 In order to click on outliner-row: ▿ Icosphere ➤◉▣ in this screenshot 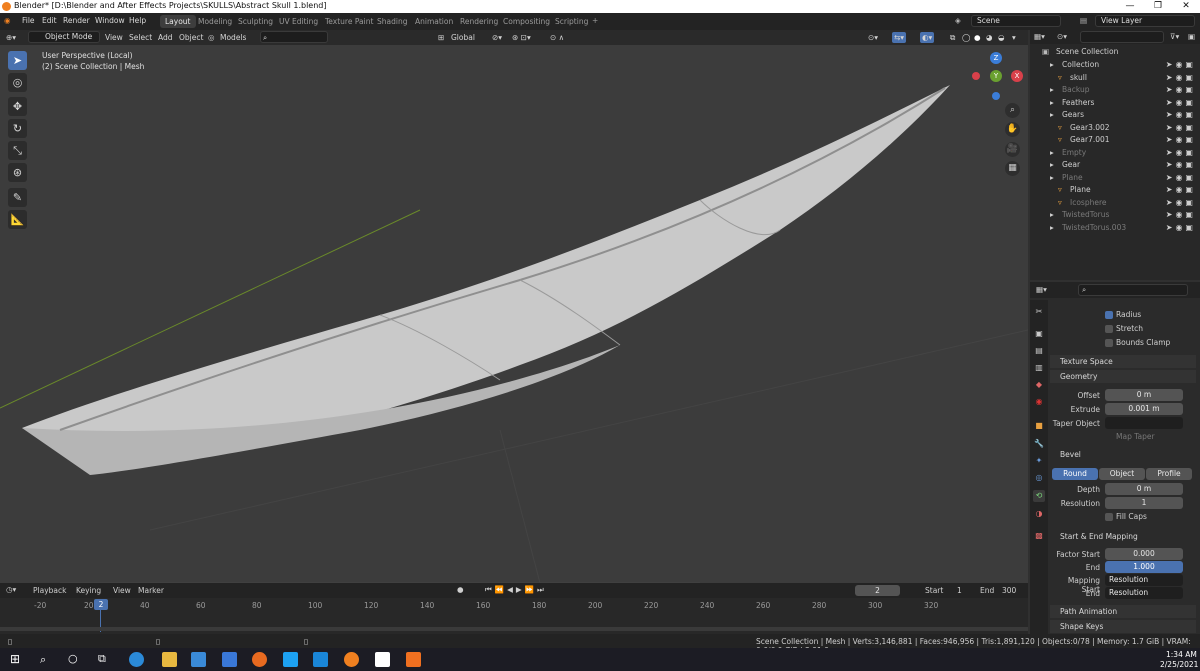, I will do `click(1115, 203)`.